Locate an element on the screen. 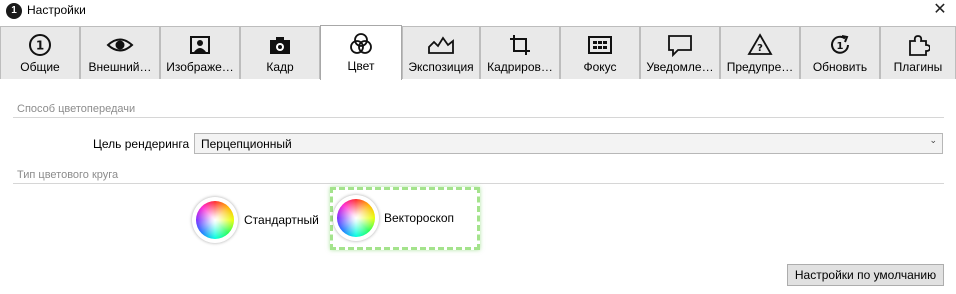 The height and width of the screenshot is (294, 956). tab-frame: Кадр is located at coordinates (280, 52).